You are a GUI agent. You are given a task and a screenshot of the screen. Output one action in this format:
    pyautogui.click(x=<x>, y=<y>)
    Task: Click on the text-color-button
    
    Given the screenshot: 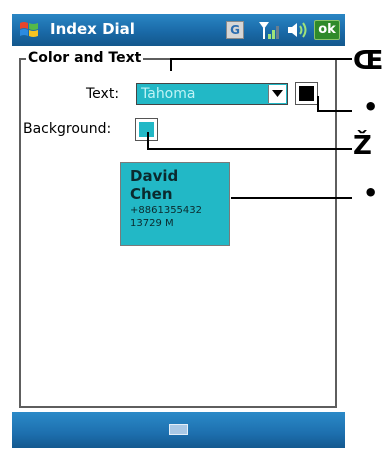 What is the action you would take?
    pyautogui.click(x=306, y=93)
    